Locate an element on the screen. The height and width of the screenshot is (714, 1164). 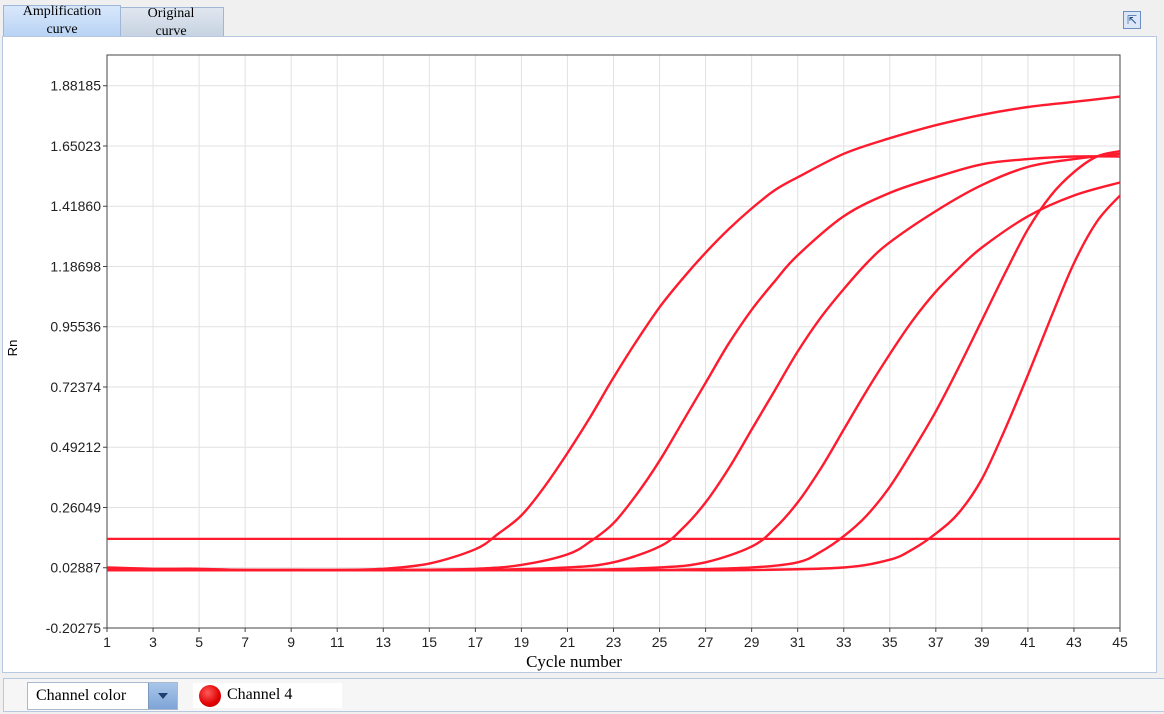
chevron-down-icon is located at coordinates (162, 696).